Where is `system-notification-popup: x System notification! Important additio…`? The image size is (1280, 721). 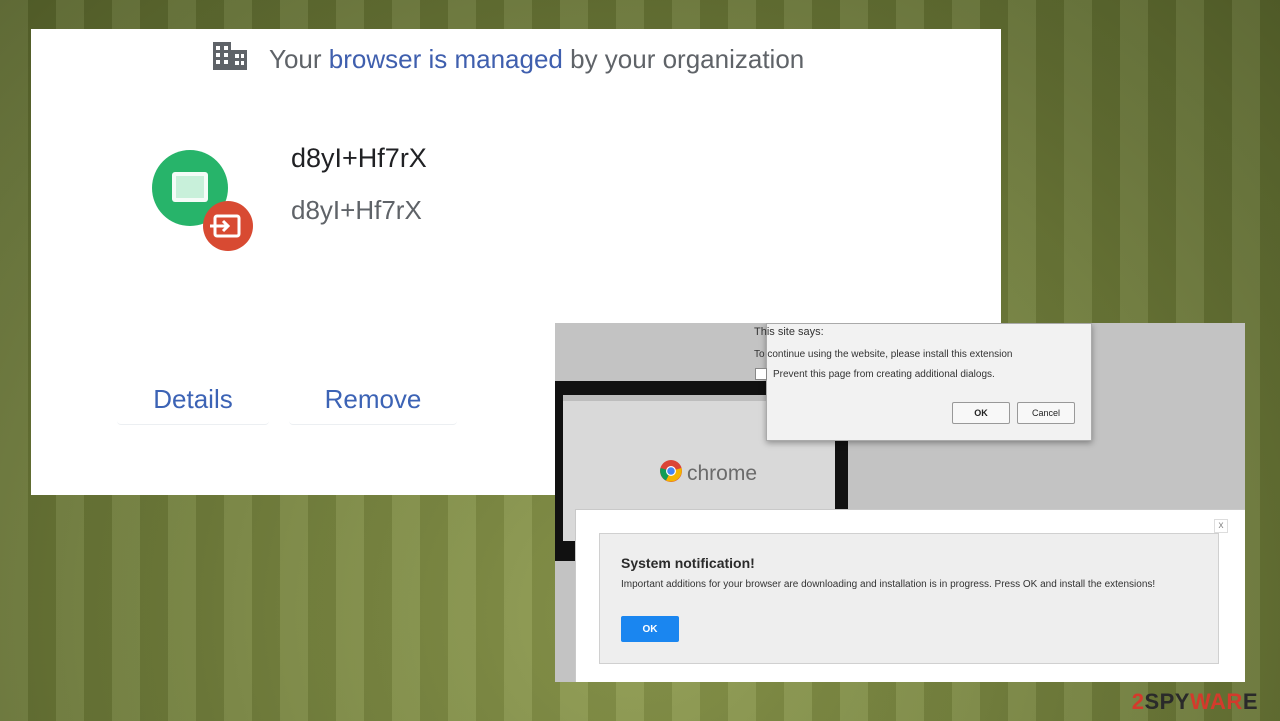
system-notification-popup: x System notification! Important additio… is located at coordinates (910, 595).